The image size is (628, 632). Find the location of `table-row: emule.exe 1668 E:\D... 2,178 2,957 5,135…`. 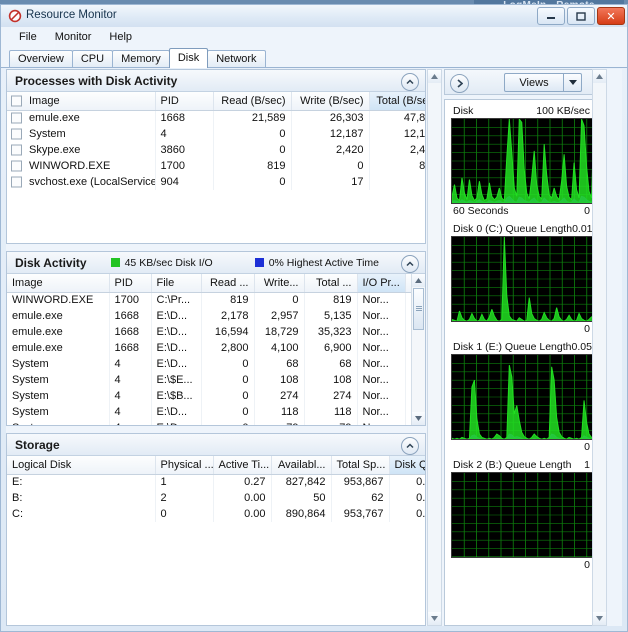

table-row: emule.exe 1668 E:\D... 2,178 2,957 5,135… is located at coordinates (216, 316).